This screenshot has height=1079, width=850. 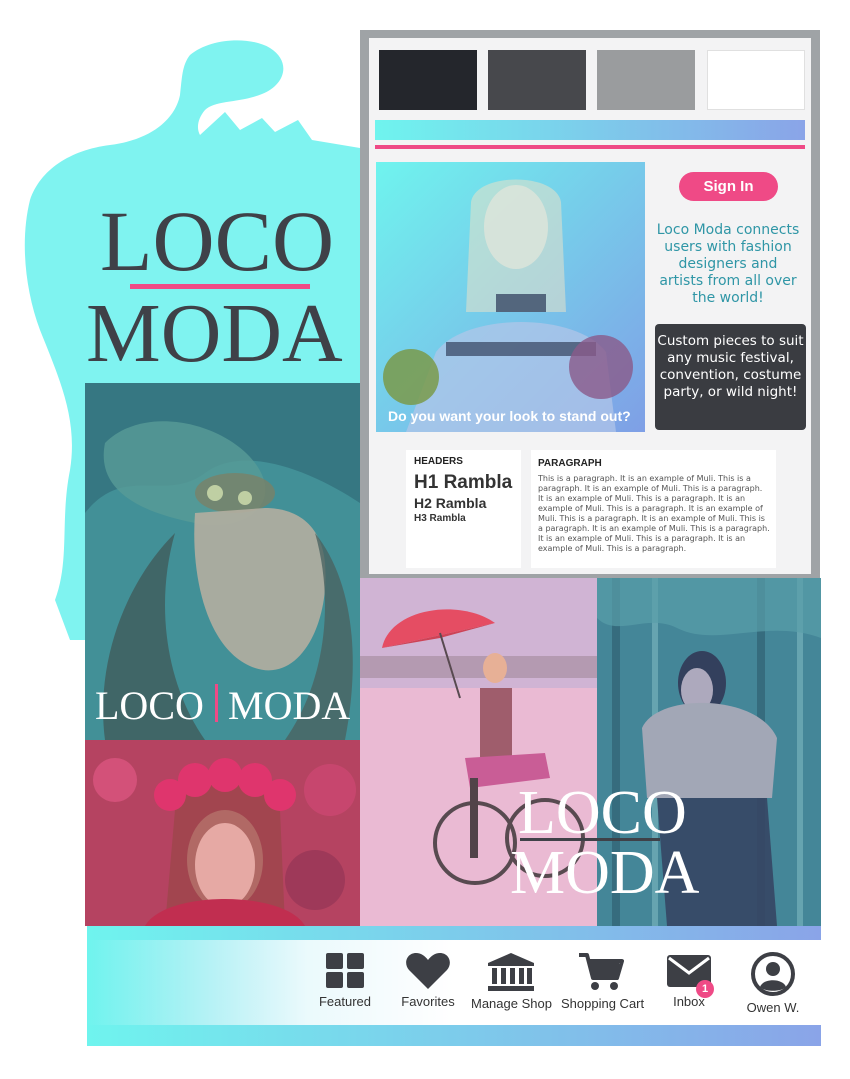 What do you see at coordinates (705, 989) in the screenshot?
I see `inbox-count-badge: 1` at bounding box center [705, 989].